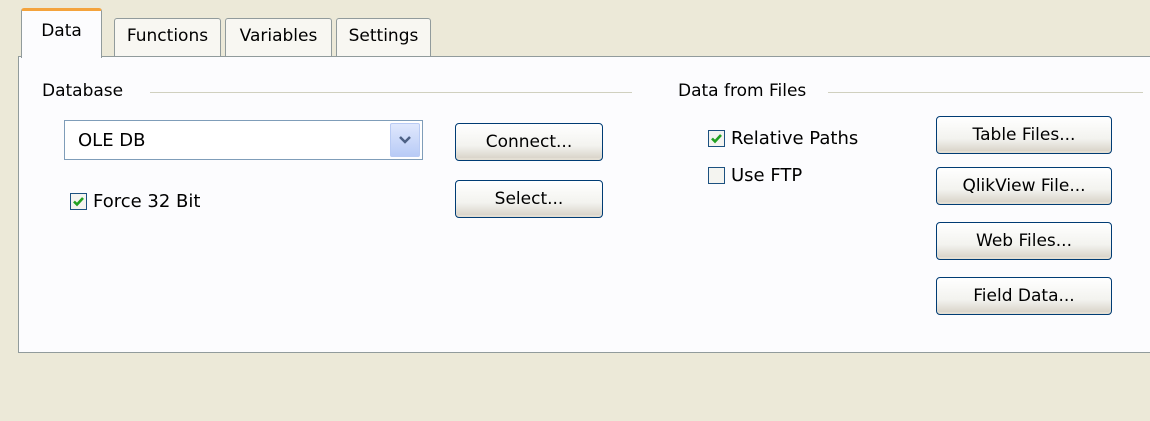 This screenshot has width=1150, height=421. I want to click on tab-functions-label: Functions, so click(167, 36).